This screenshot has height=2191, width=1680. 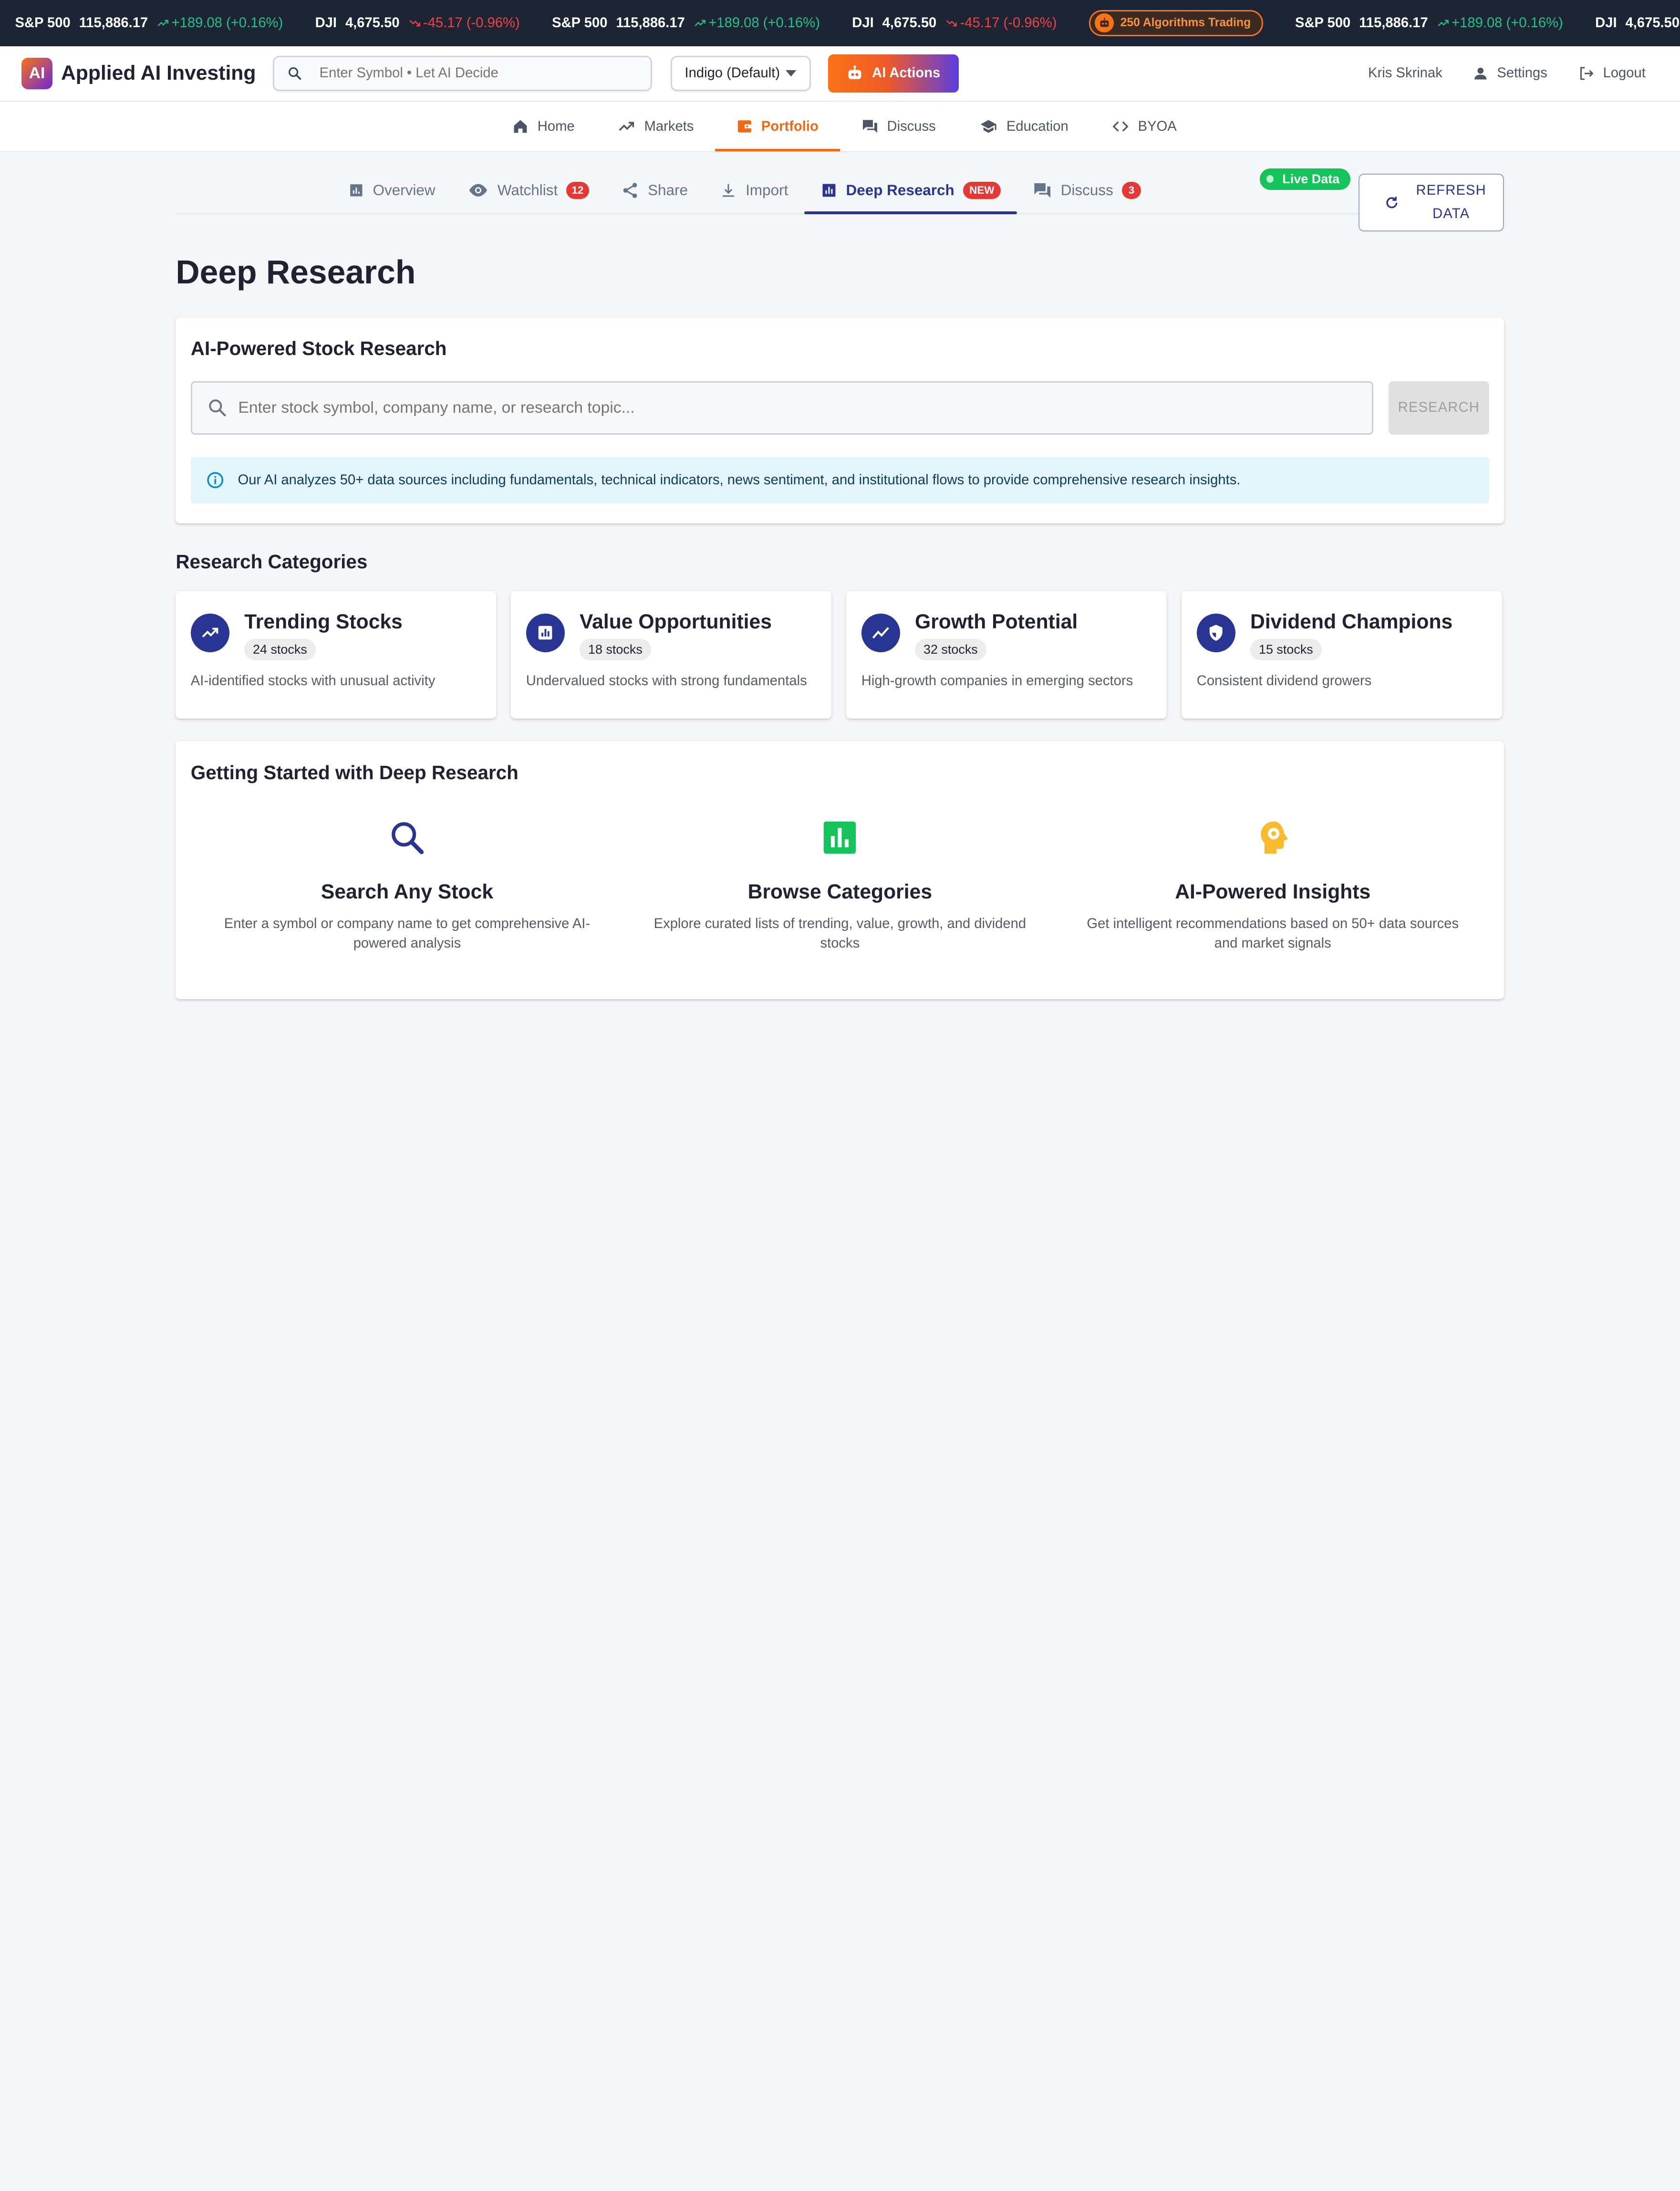 What do you see at coordinates (1480, 74) in the screenshot?
I see `person-icon` at bounding box center [1480, 74].